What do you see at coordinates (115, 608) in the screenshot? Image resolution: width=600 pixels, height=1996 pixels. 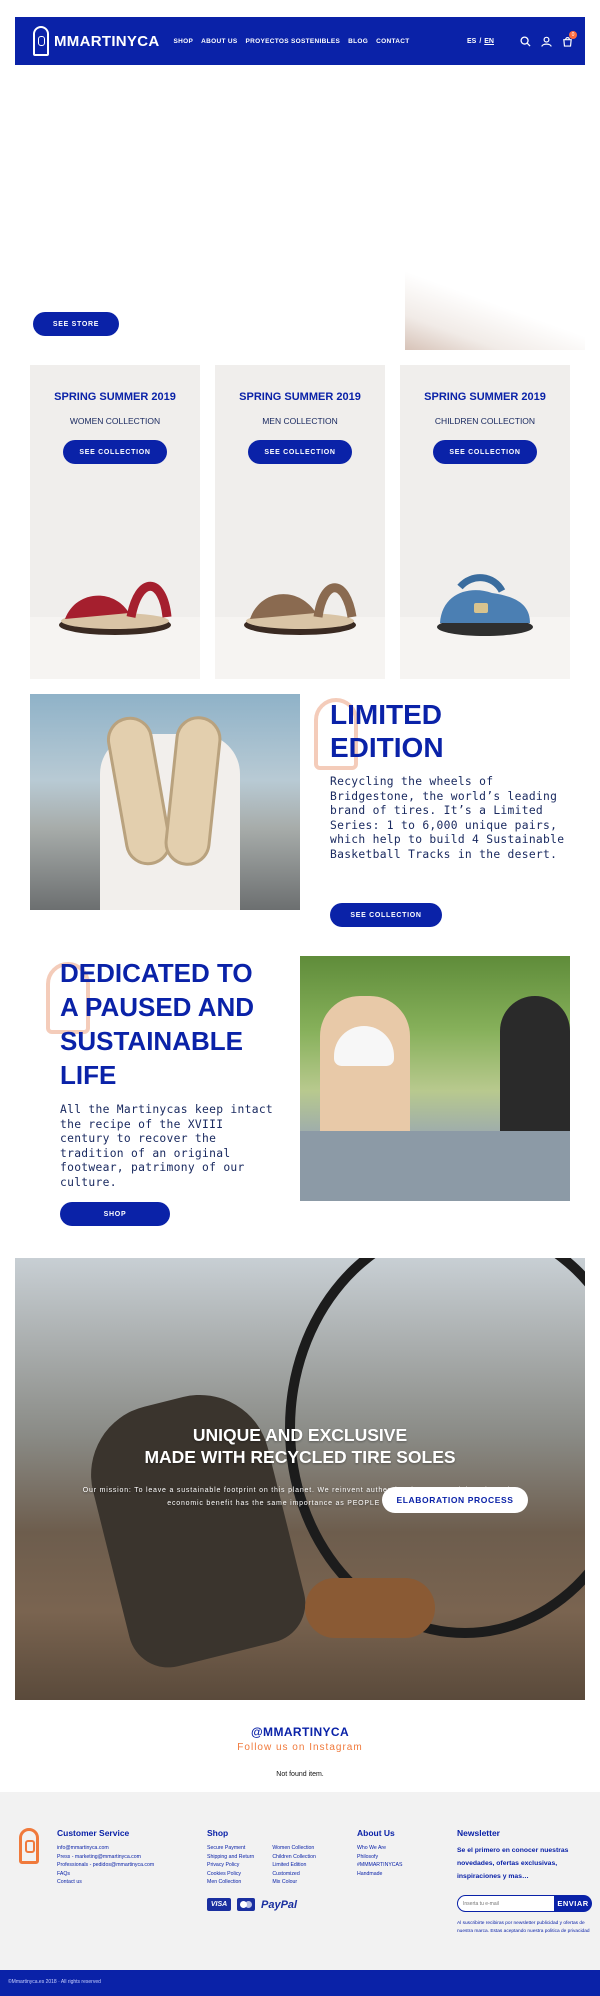 I see `red-sandal-image` at bounding box center [115, 608].